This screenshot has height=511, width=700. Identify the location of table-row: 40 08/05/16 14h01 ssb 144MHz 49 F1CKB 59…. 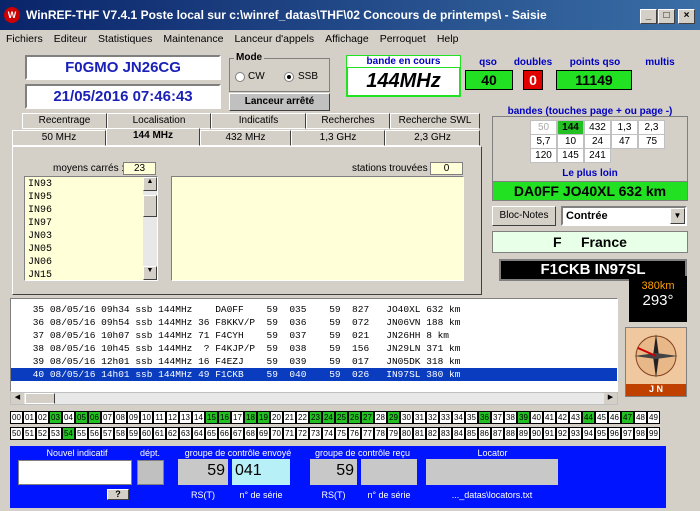
(314, 374).